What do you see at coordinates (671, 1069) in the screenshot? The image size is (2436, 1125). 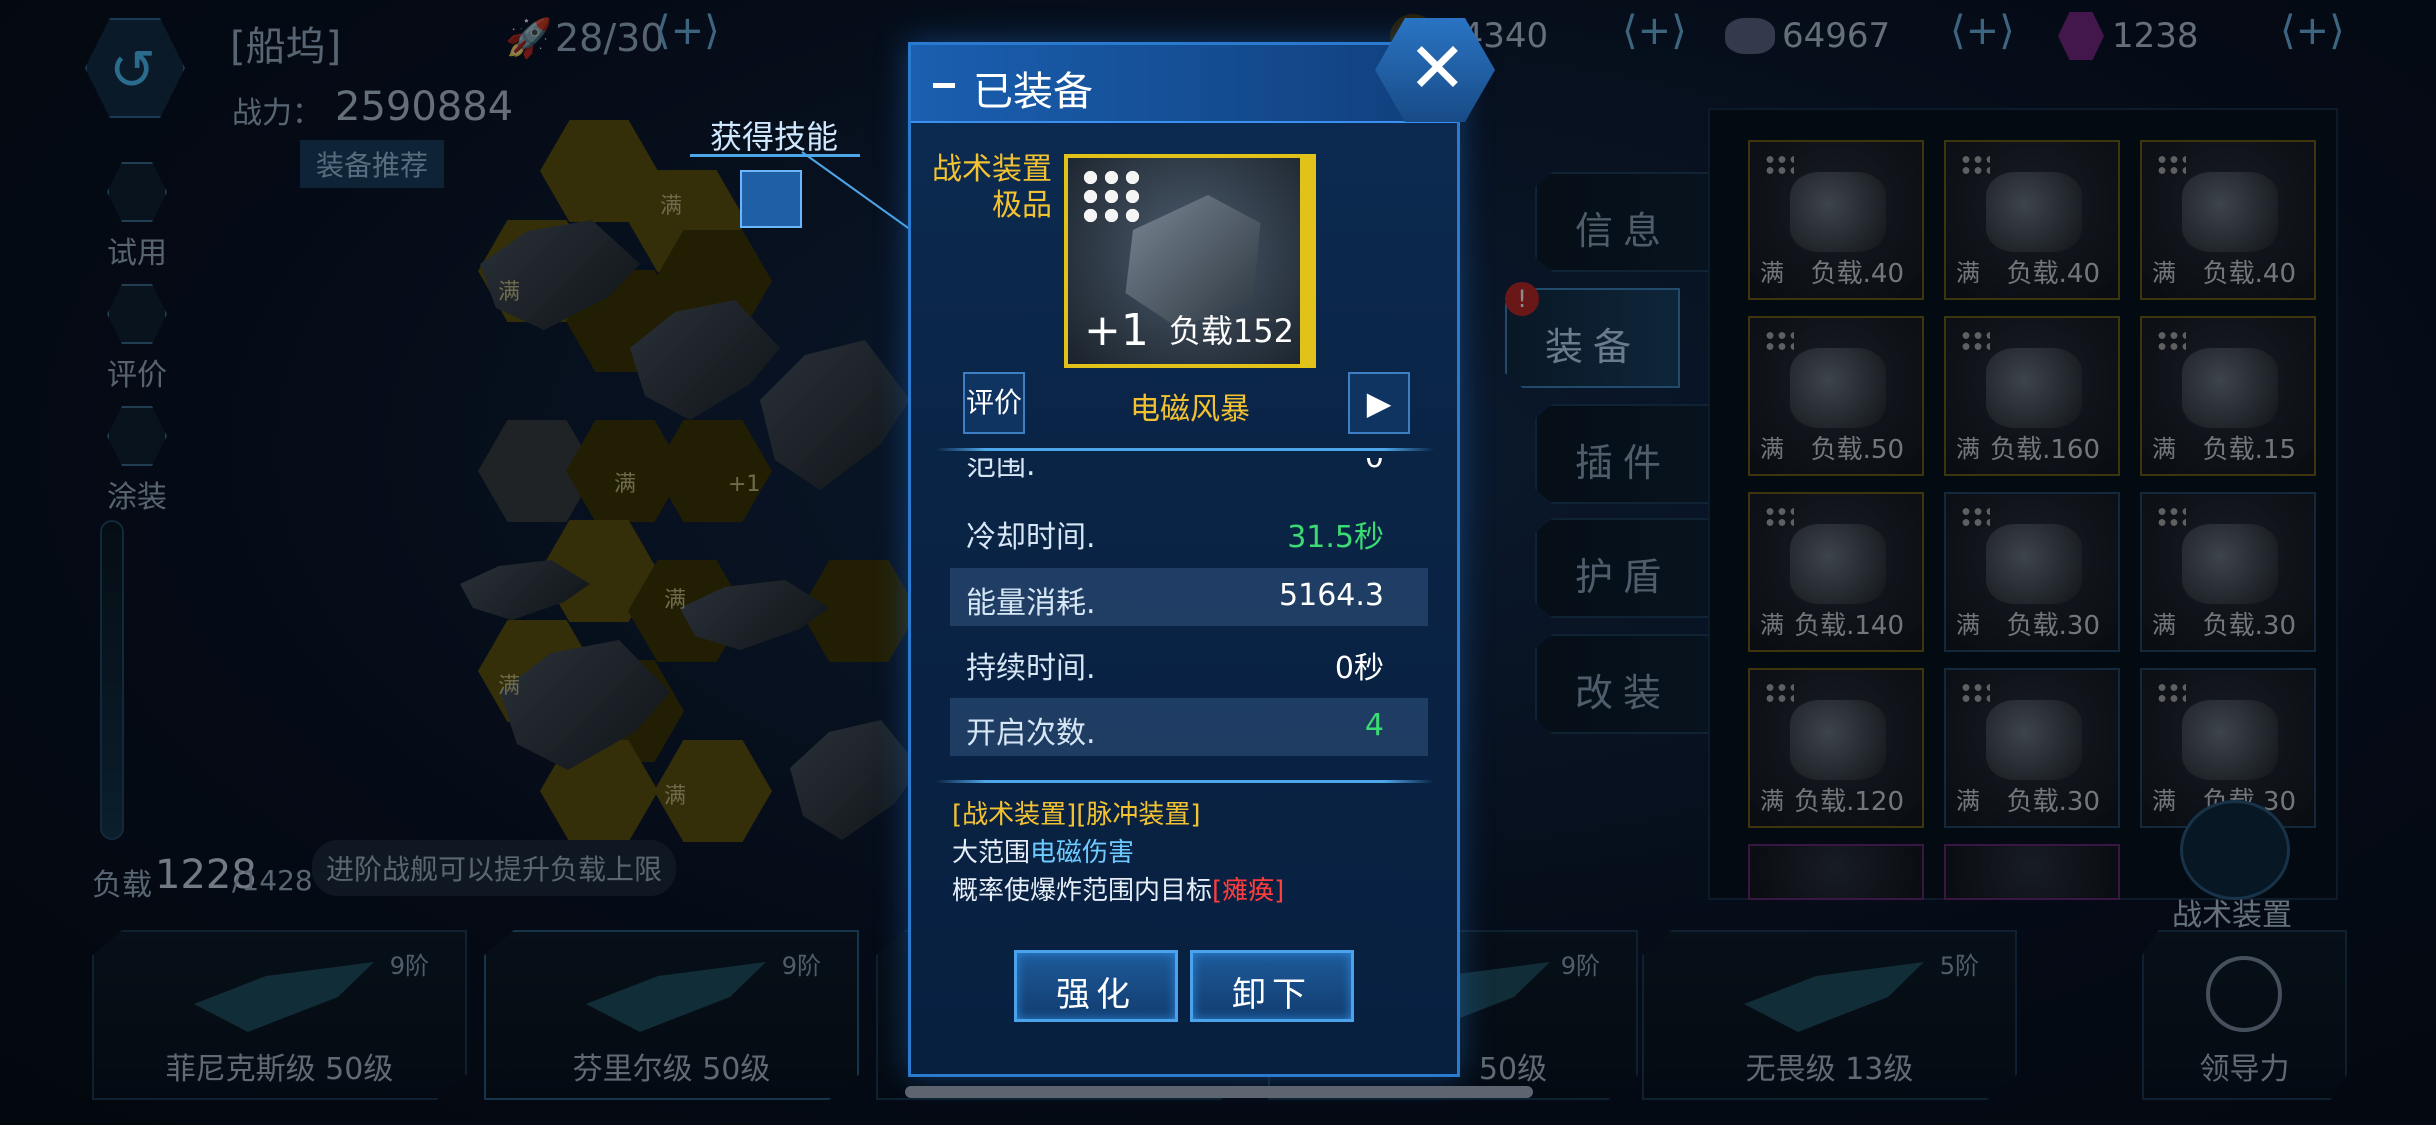 I see `ship-name: 芬里尔级 50级` at bounding box center [671, 1069].